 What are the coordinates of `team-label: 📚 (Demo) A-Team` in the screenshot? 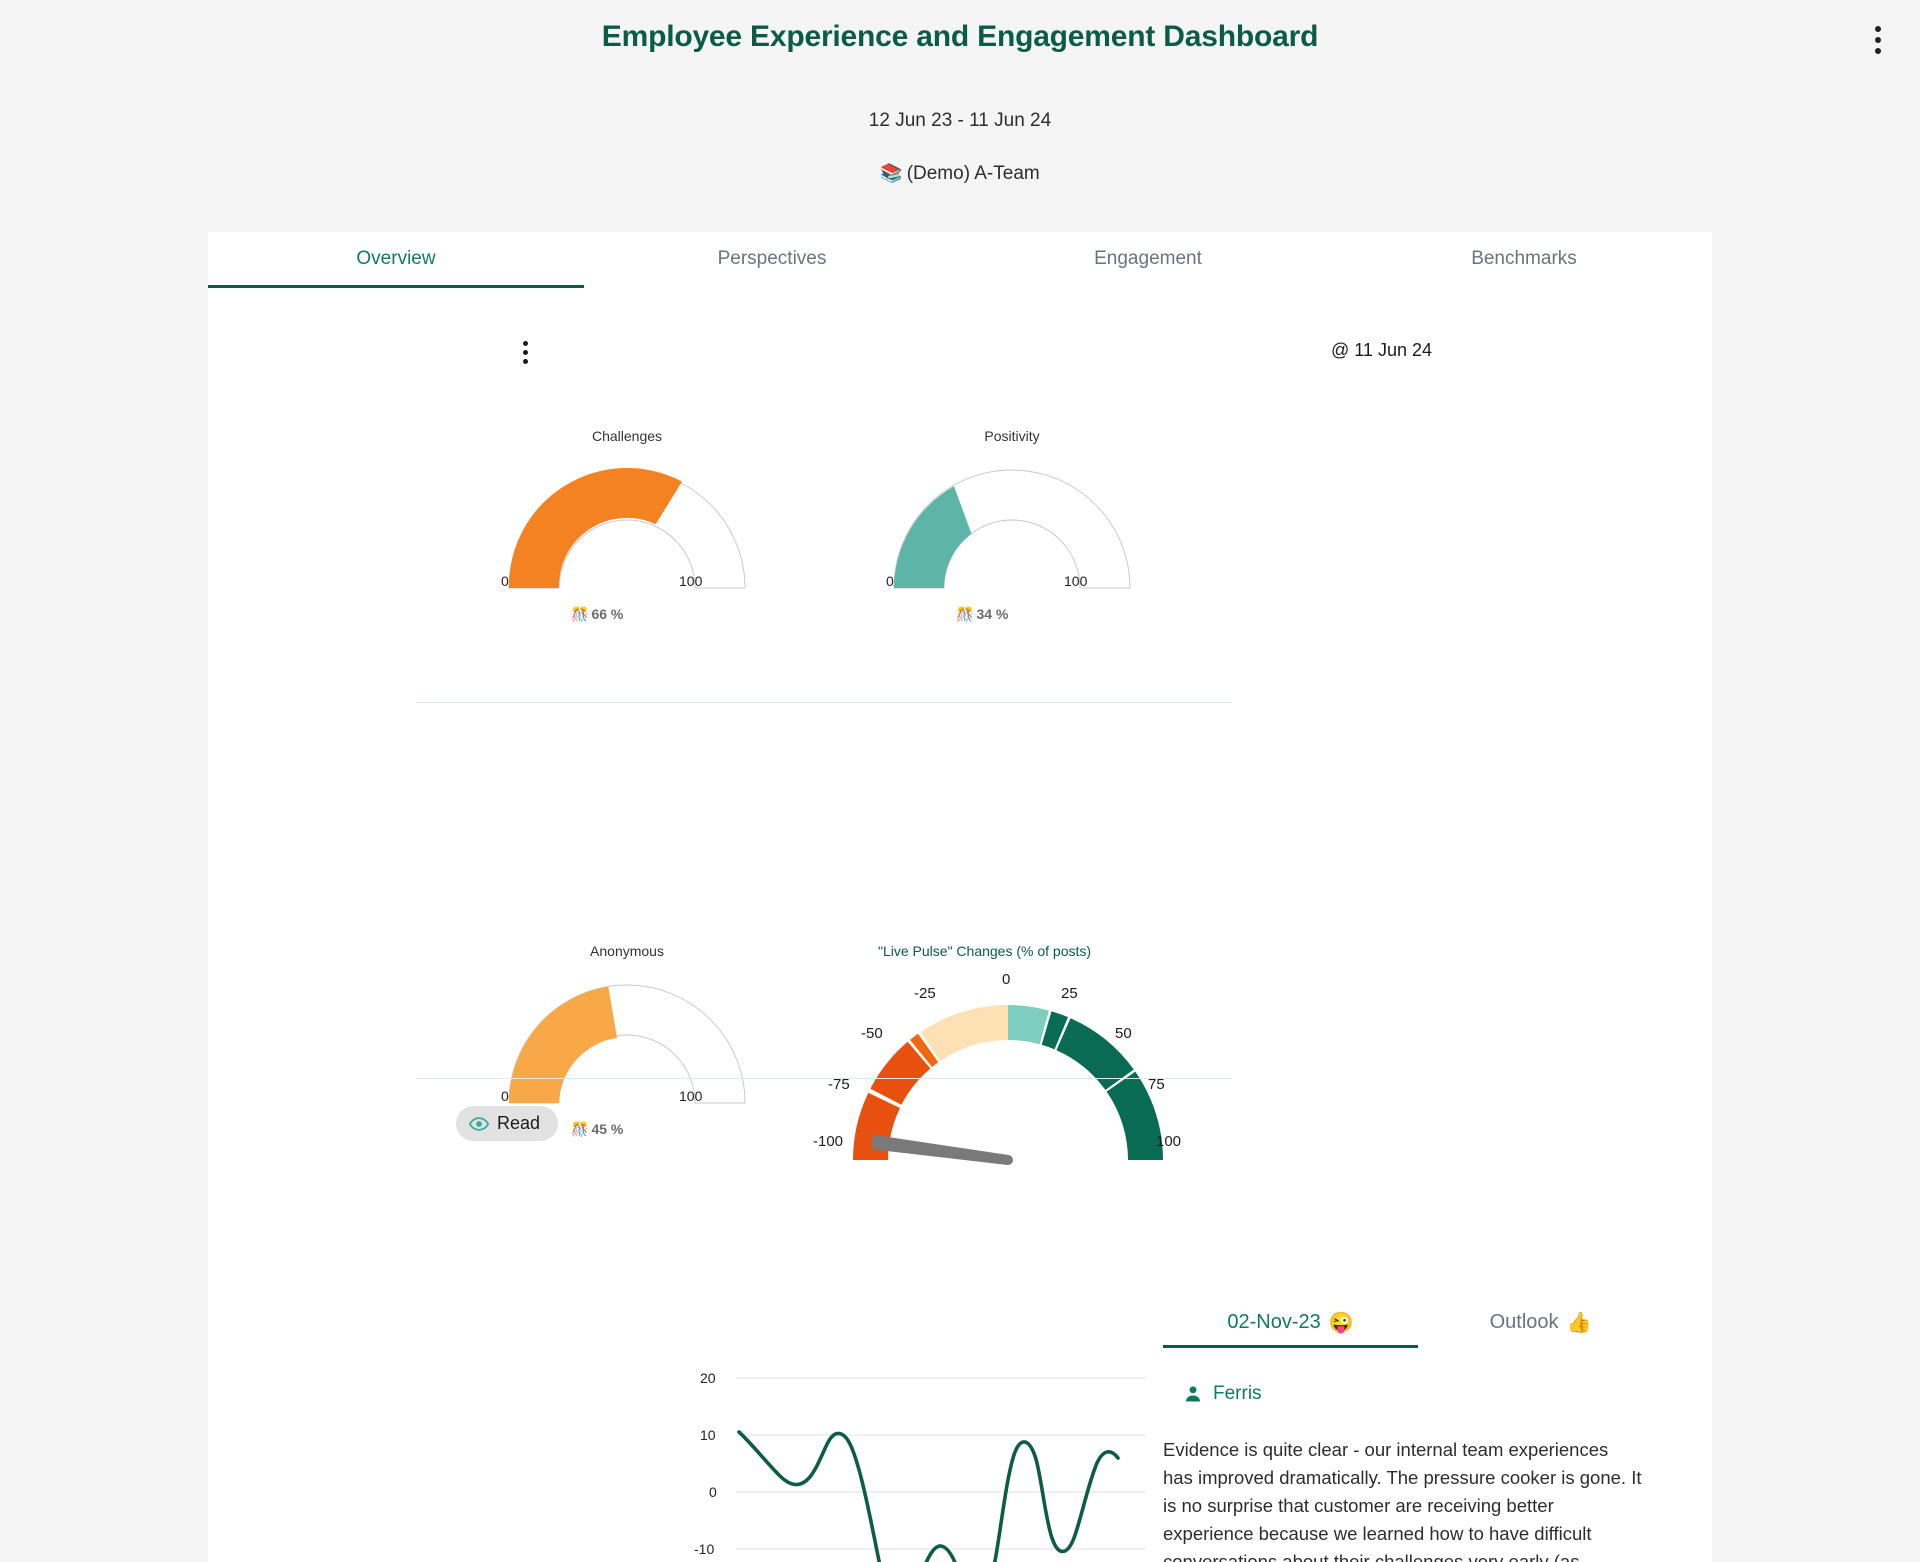 It's located at (960, 174).